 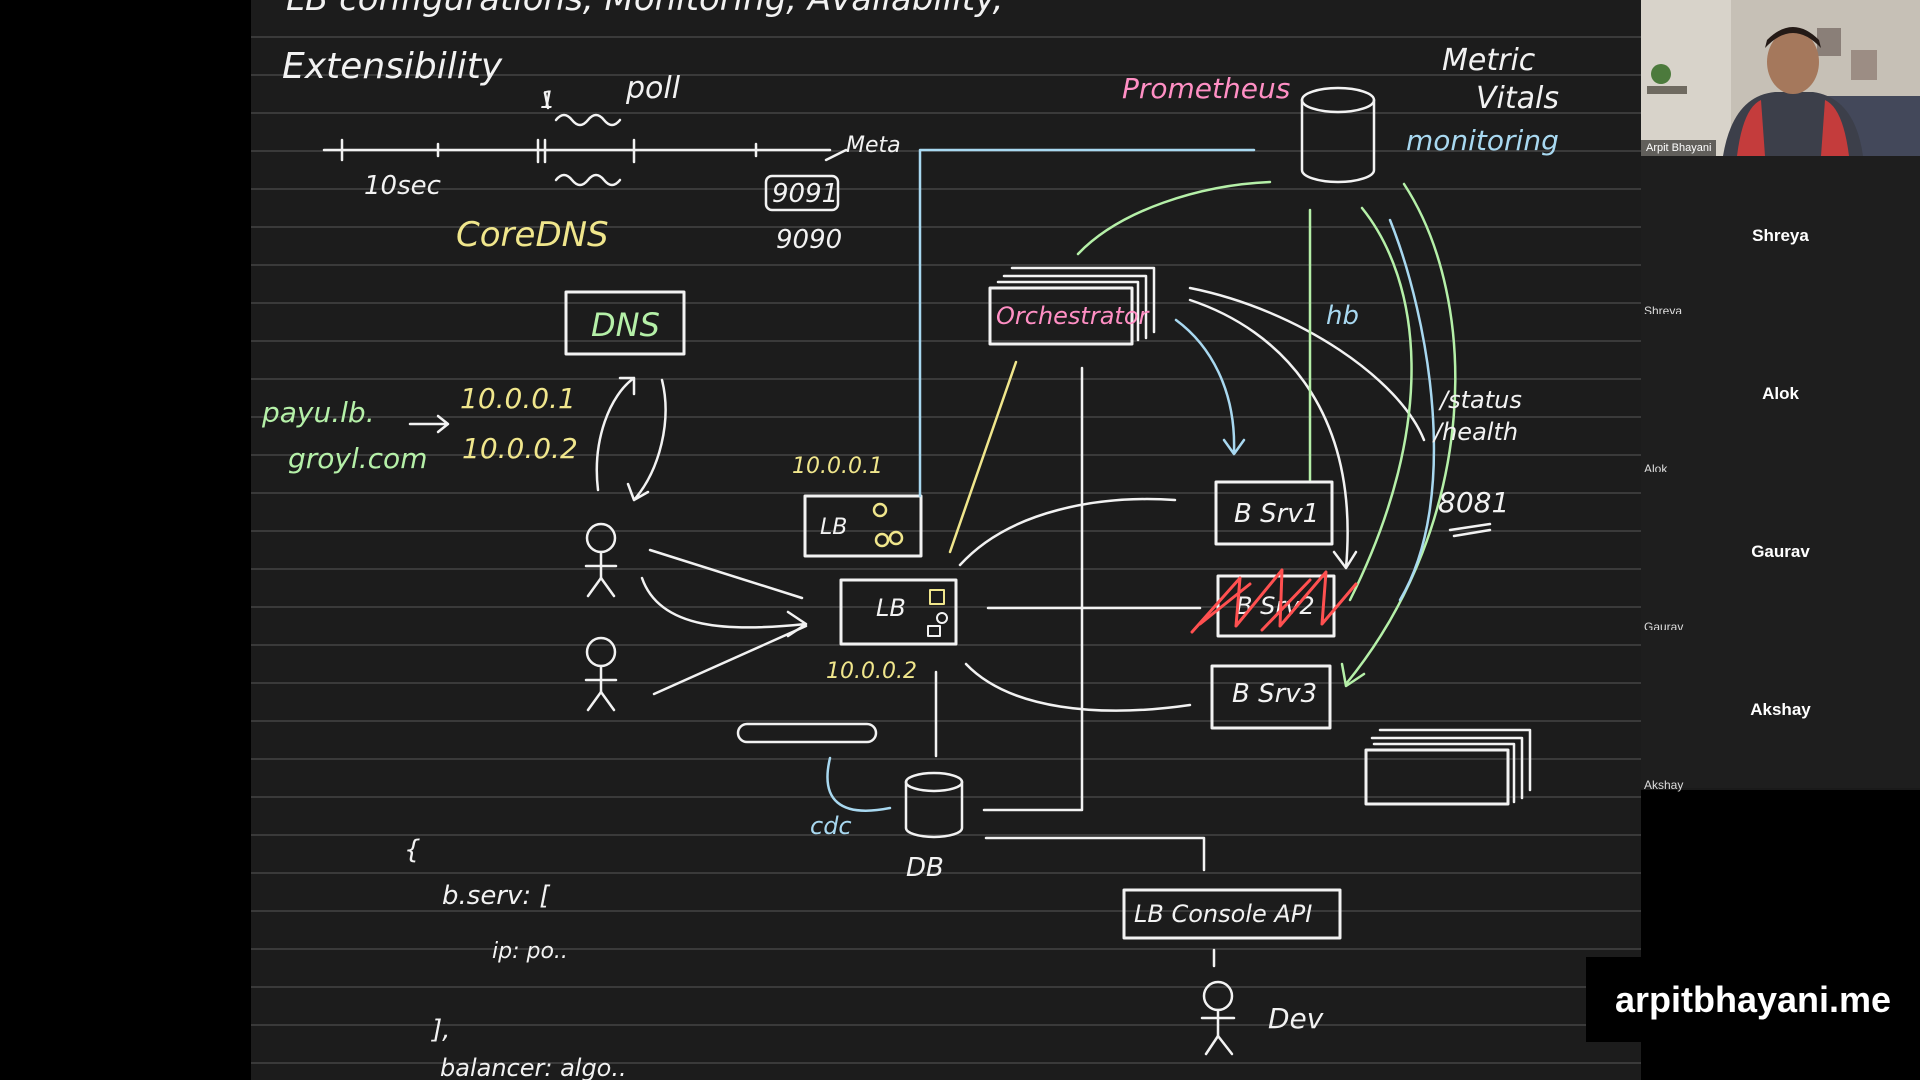 I want to click on db-to-console-line, so click(x=1095, y=854).